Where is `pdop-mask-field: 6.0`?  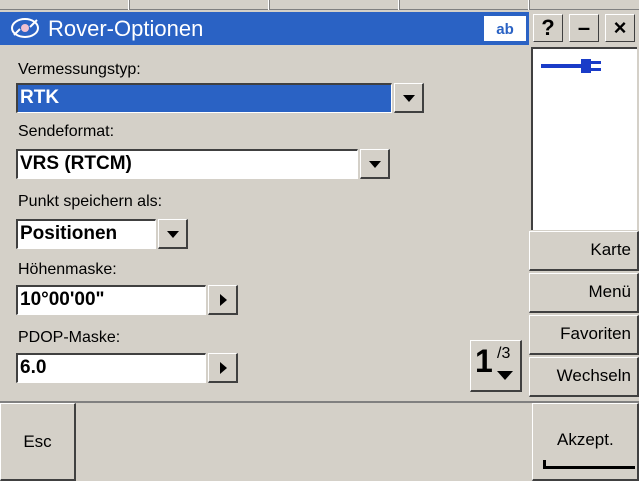 pdop-mask-field: 6.0 is located at coordinates (111, 368).